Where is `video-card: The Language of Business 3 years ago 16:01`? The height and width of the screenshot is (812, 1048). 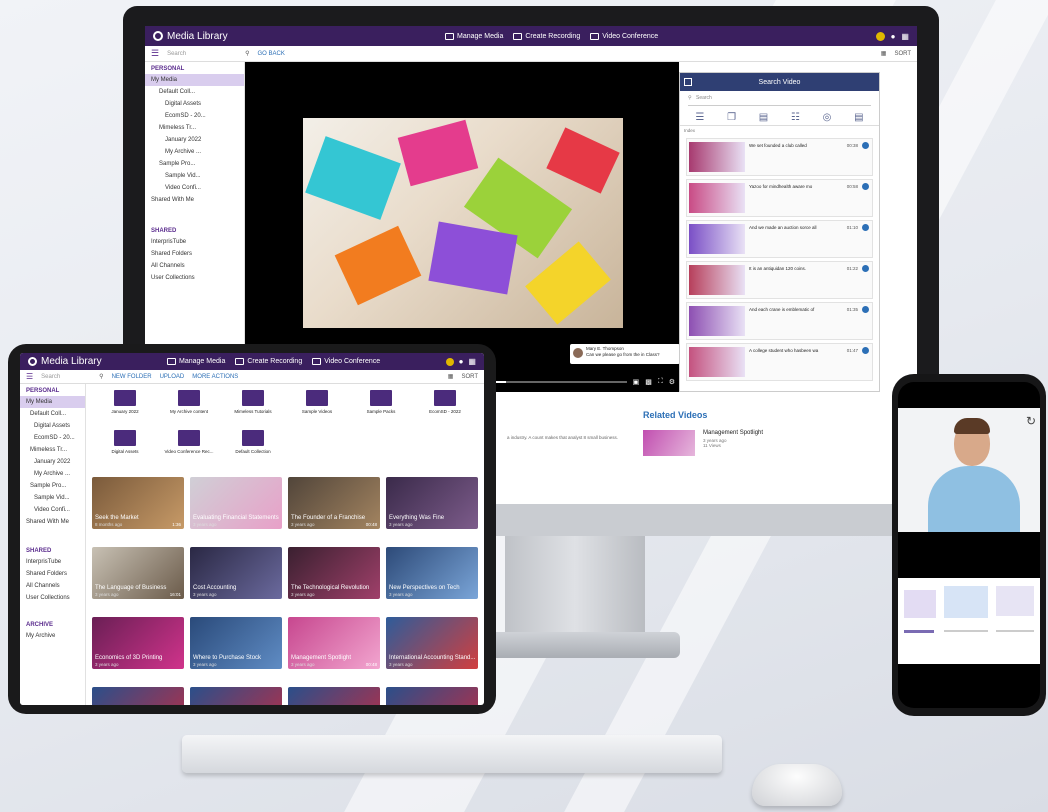
video-card: The Language of Business 3 years ago 16:01 is located at coordinates (138, 573).